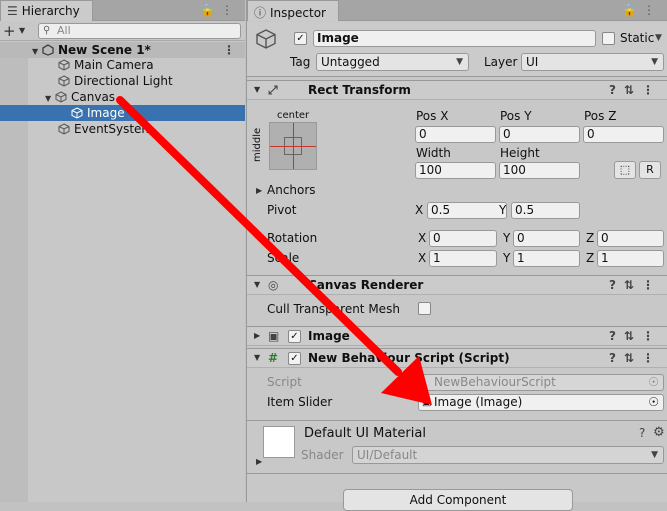  Describe the element at coordinates (122, 97) in the screenshot. I see `hierarchy-item-canvas: ▼ Canvas` at that location.